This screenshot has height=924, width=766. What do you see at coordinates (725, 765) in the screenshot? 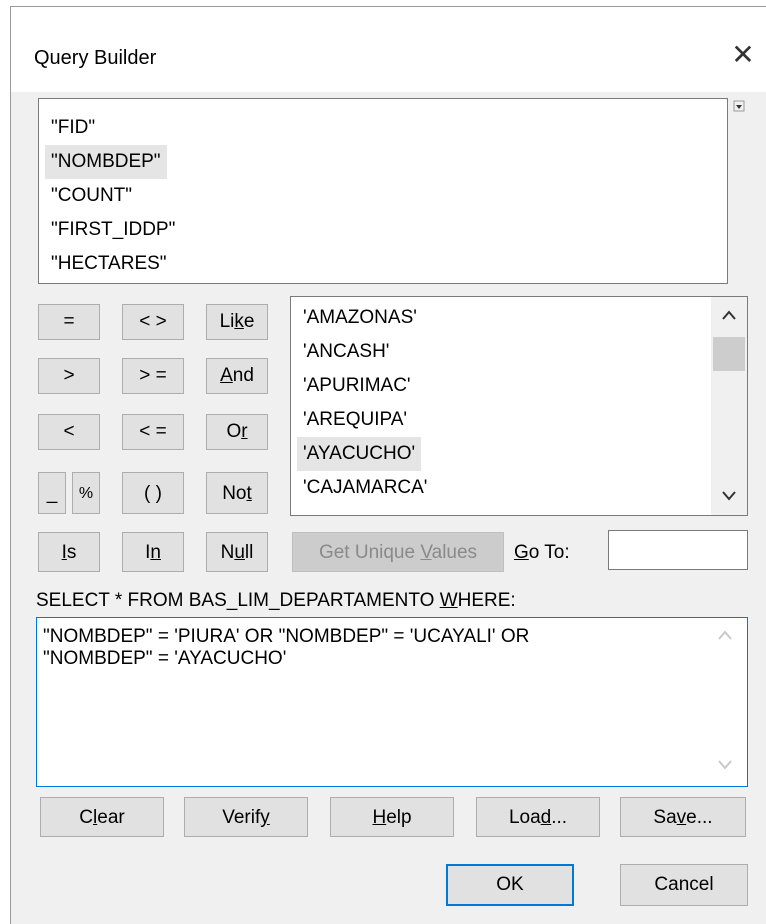
I see `expr-scroll-down-icon` at bounding box center [725, 765].